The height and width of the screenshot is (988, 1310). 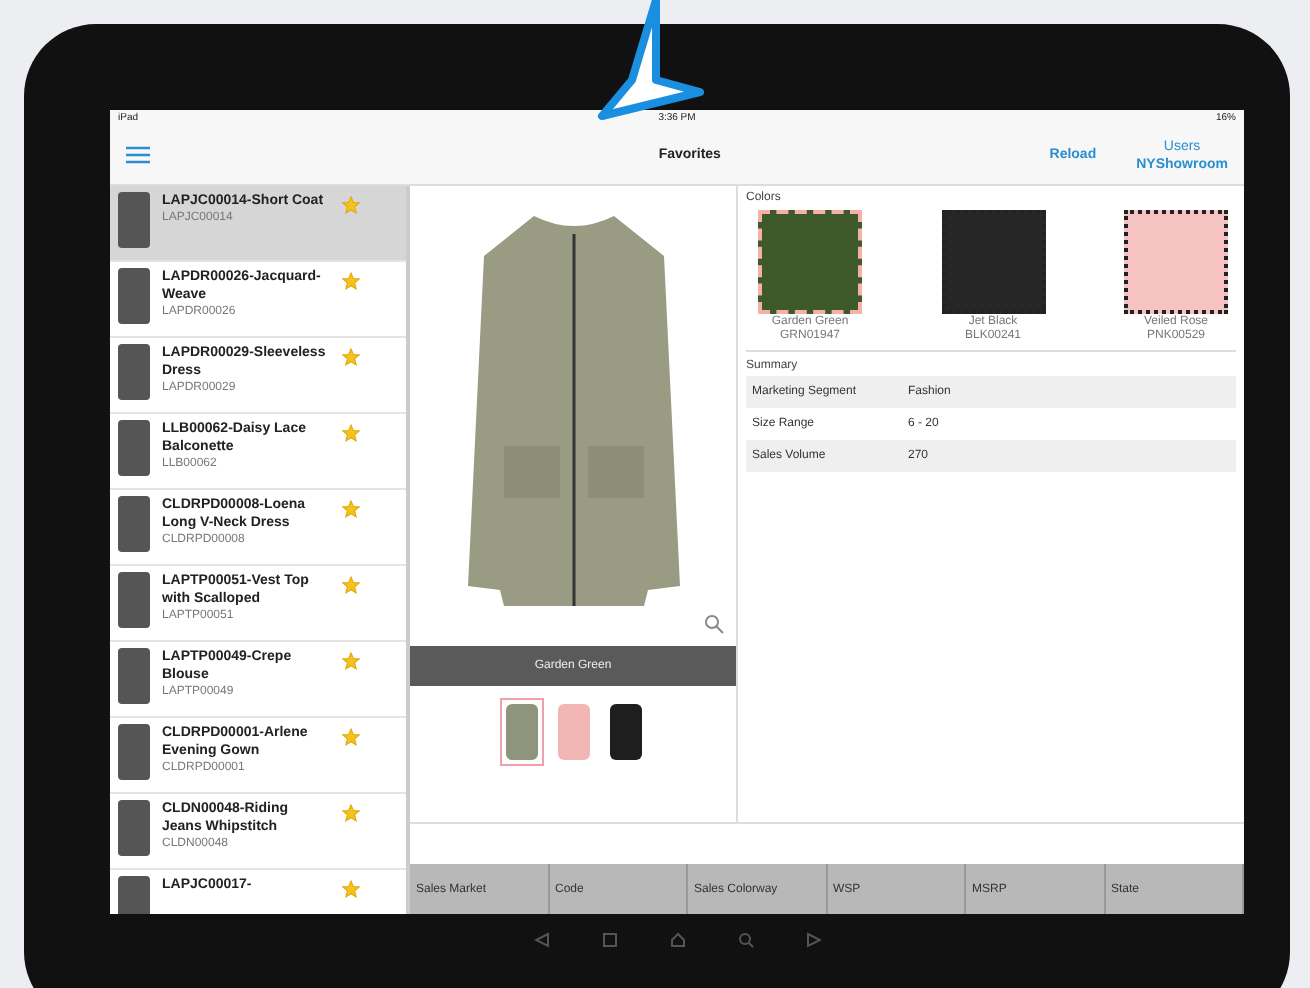 What do you see at coordinates (138, 155) in the screenshot?
I see `menu-icon` at bounding box center [138, 155].